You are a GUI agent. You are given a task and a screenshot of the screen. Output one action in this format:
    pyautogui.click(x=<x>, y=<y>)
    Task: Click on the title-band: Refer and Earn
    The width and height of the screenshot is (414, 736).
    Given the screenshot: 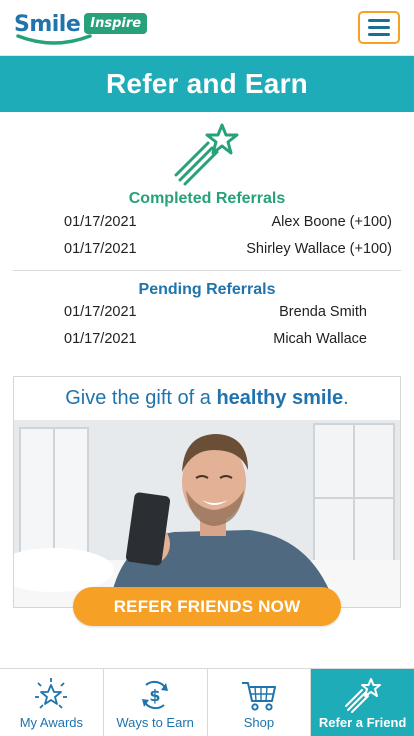 What is the action you would take?
    pyautogui.click(x=207, y=84)
    